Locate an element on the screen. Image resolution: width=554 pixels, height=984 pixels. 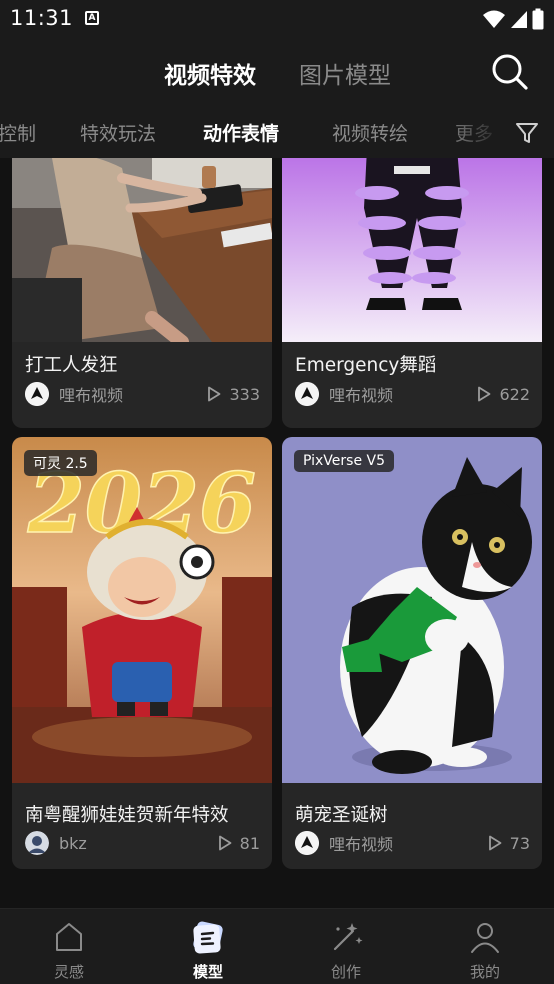
bottom-navigation: 灵感 模型 创作 我的 is located at coordinates (277, 946).